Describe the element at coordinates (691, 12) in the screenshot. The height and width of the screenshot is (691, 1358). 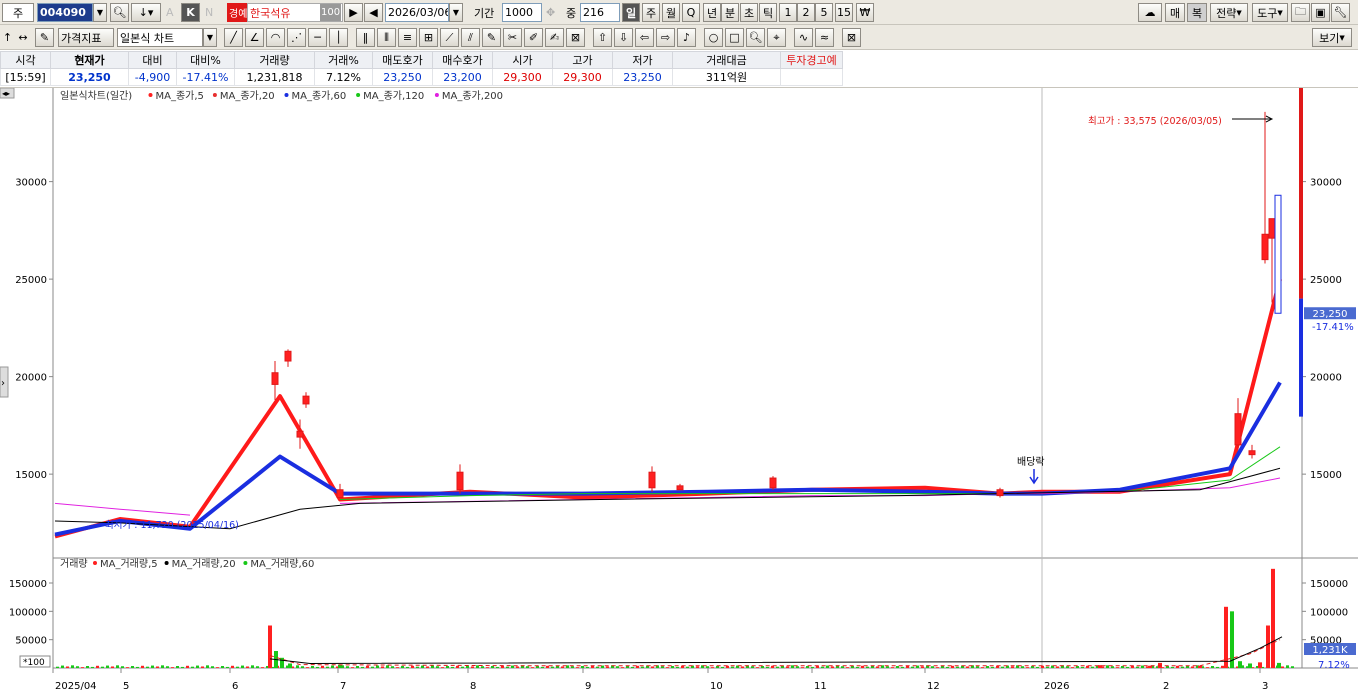
I see `interval-3-button: Q` at that location.